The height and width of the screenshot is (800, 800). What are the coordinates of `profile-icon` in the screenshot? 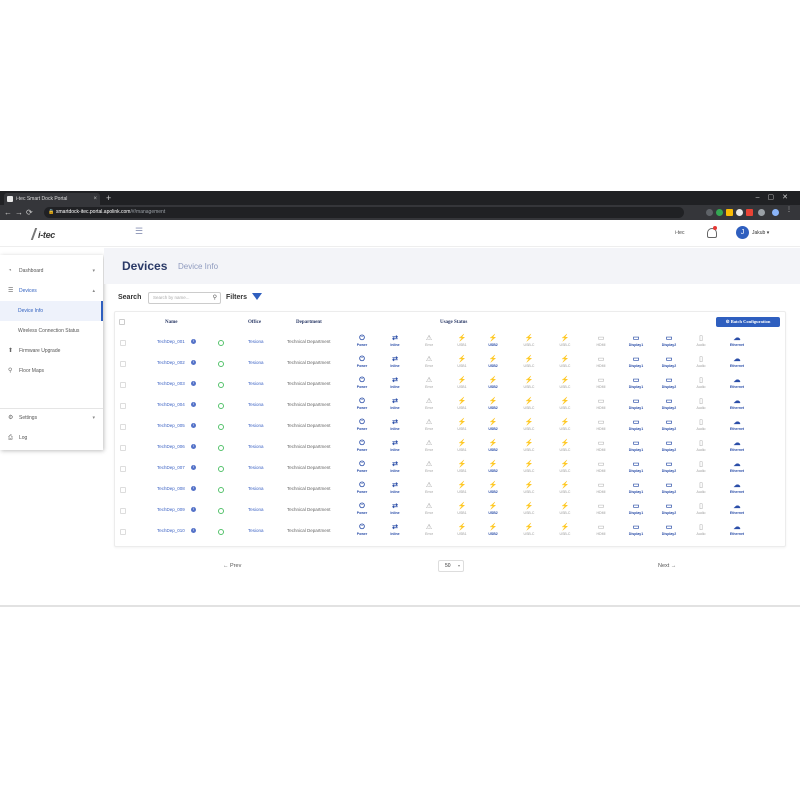 It's located at (775, 212).